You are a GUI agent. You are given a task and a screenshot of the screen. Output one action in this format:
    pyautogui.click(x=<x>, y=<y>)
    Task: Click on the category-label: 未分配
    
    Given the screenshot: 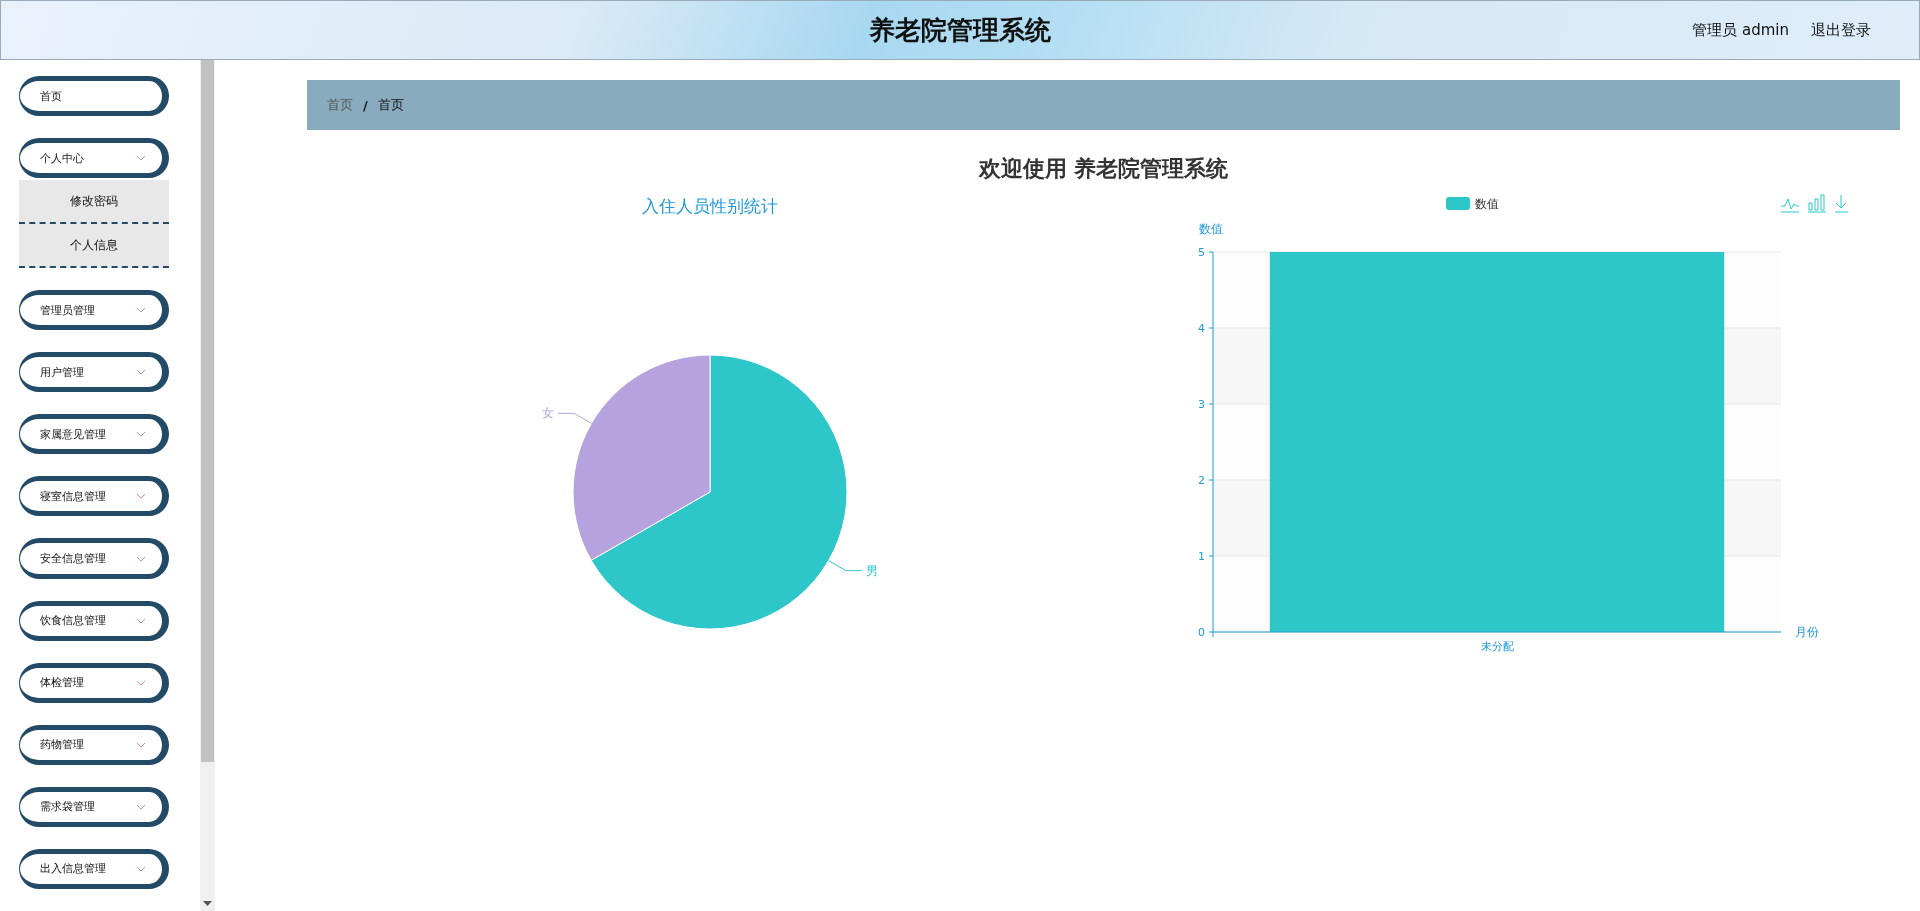 What is the action you would take?
    pyautogui.click(x=1496, y=646)
    